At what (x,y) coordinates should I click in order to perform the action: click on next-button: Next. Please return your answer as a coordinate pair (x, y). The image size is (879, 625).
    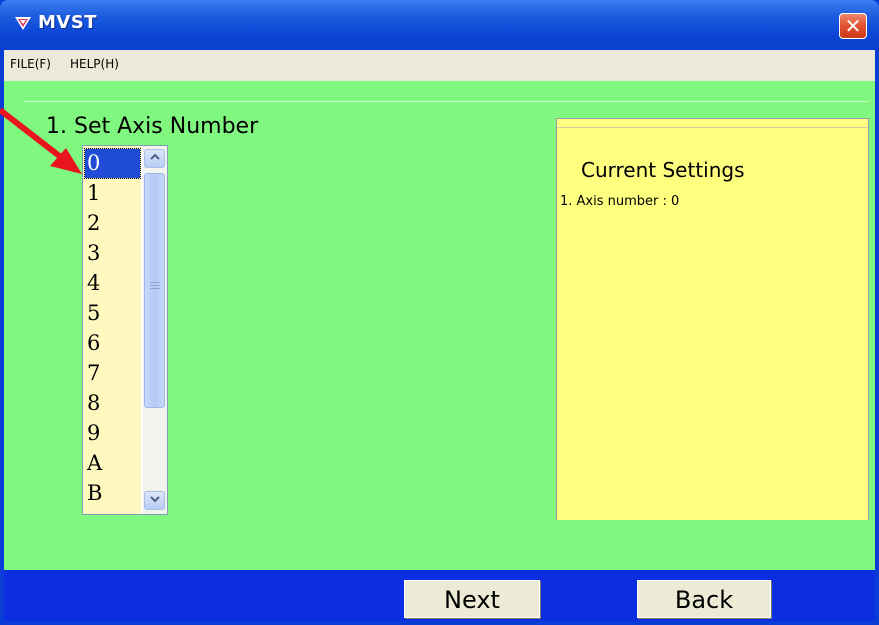
    Looking at the image, I should click on (472, 599).